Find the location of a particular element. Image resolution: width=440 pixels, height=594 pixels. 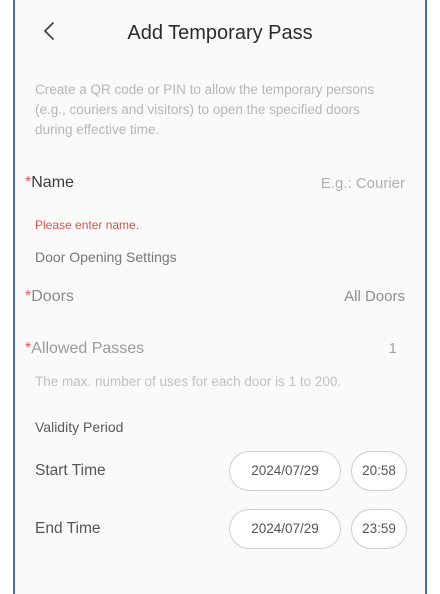

doors-label-text: Doors is located at coordinates (52, 296).